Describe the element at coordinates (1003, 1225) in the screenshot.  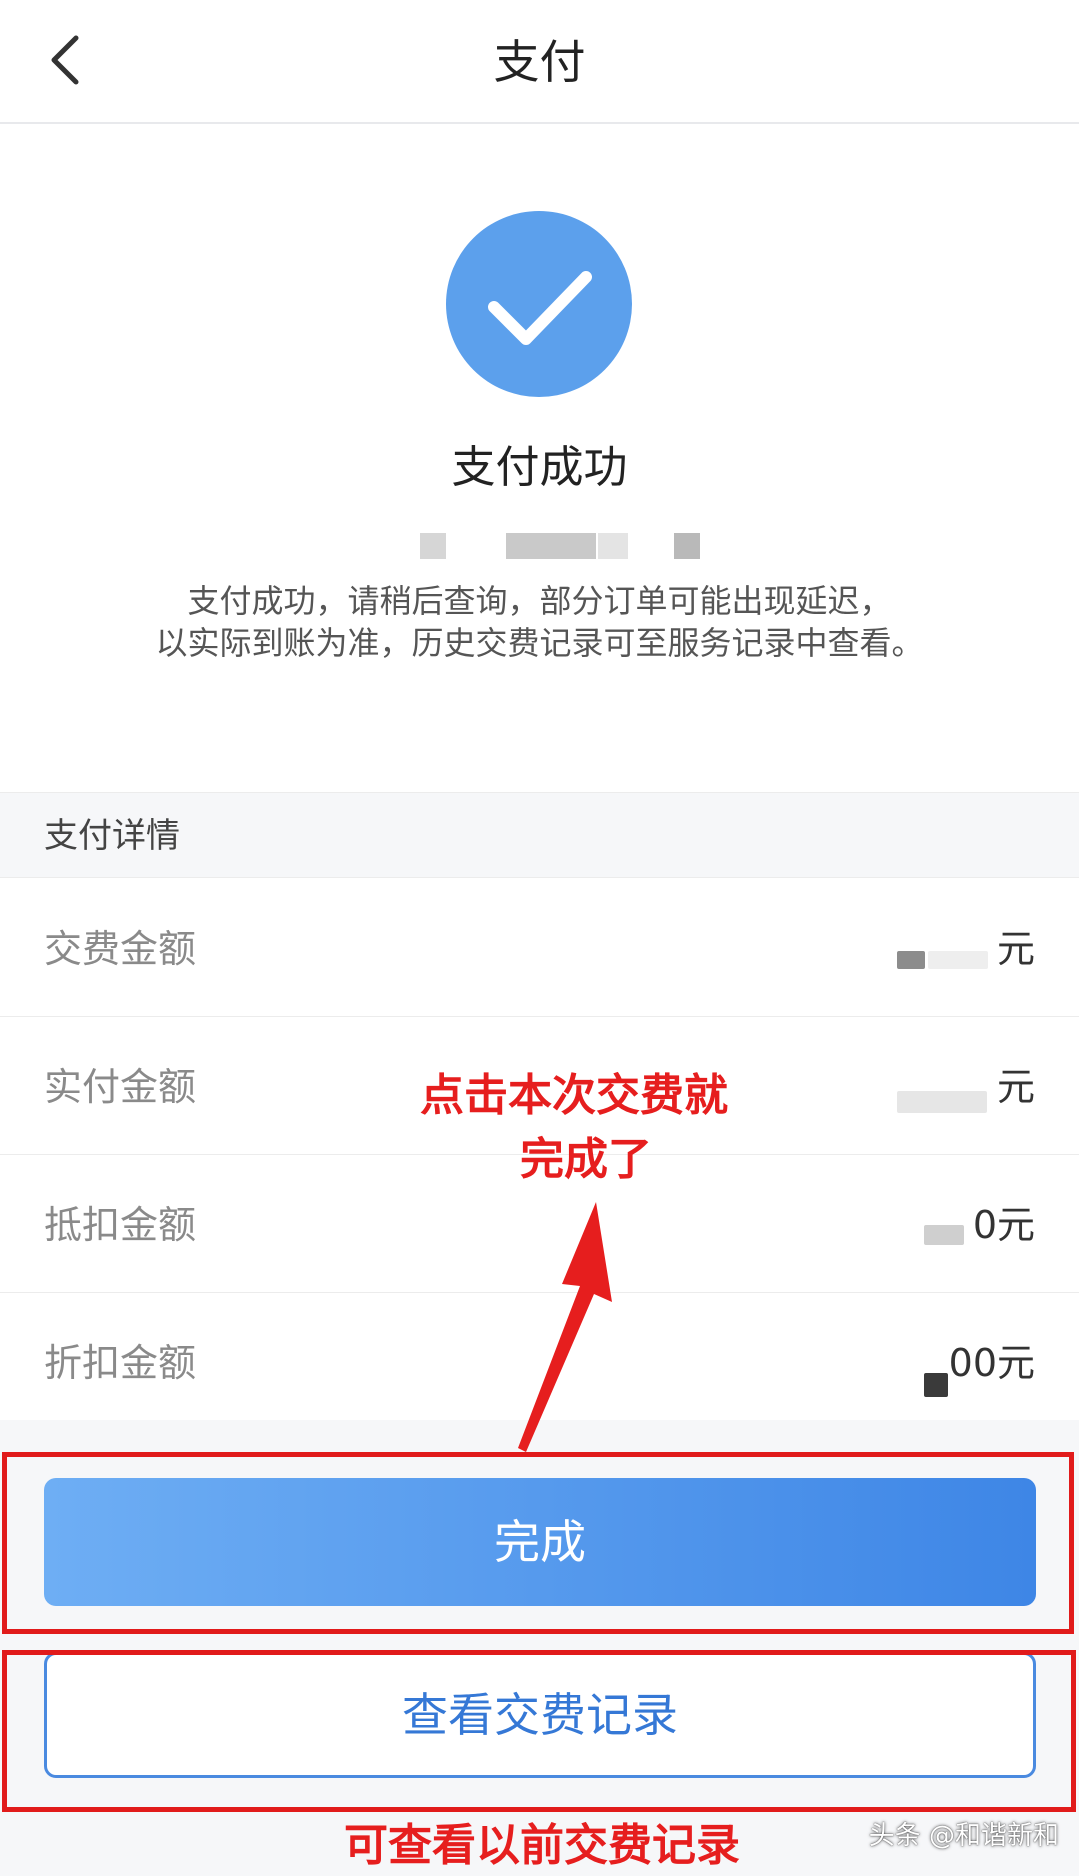
I see `detail-value: 0元` at that location.